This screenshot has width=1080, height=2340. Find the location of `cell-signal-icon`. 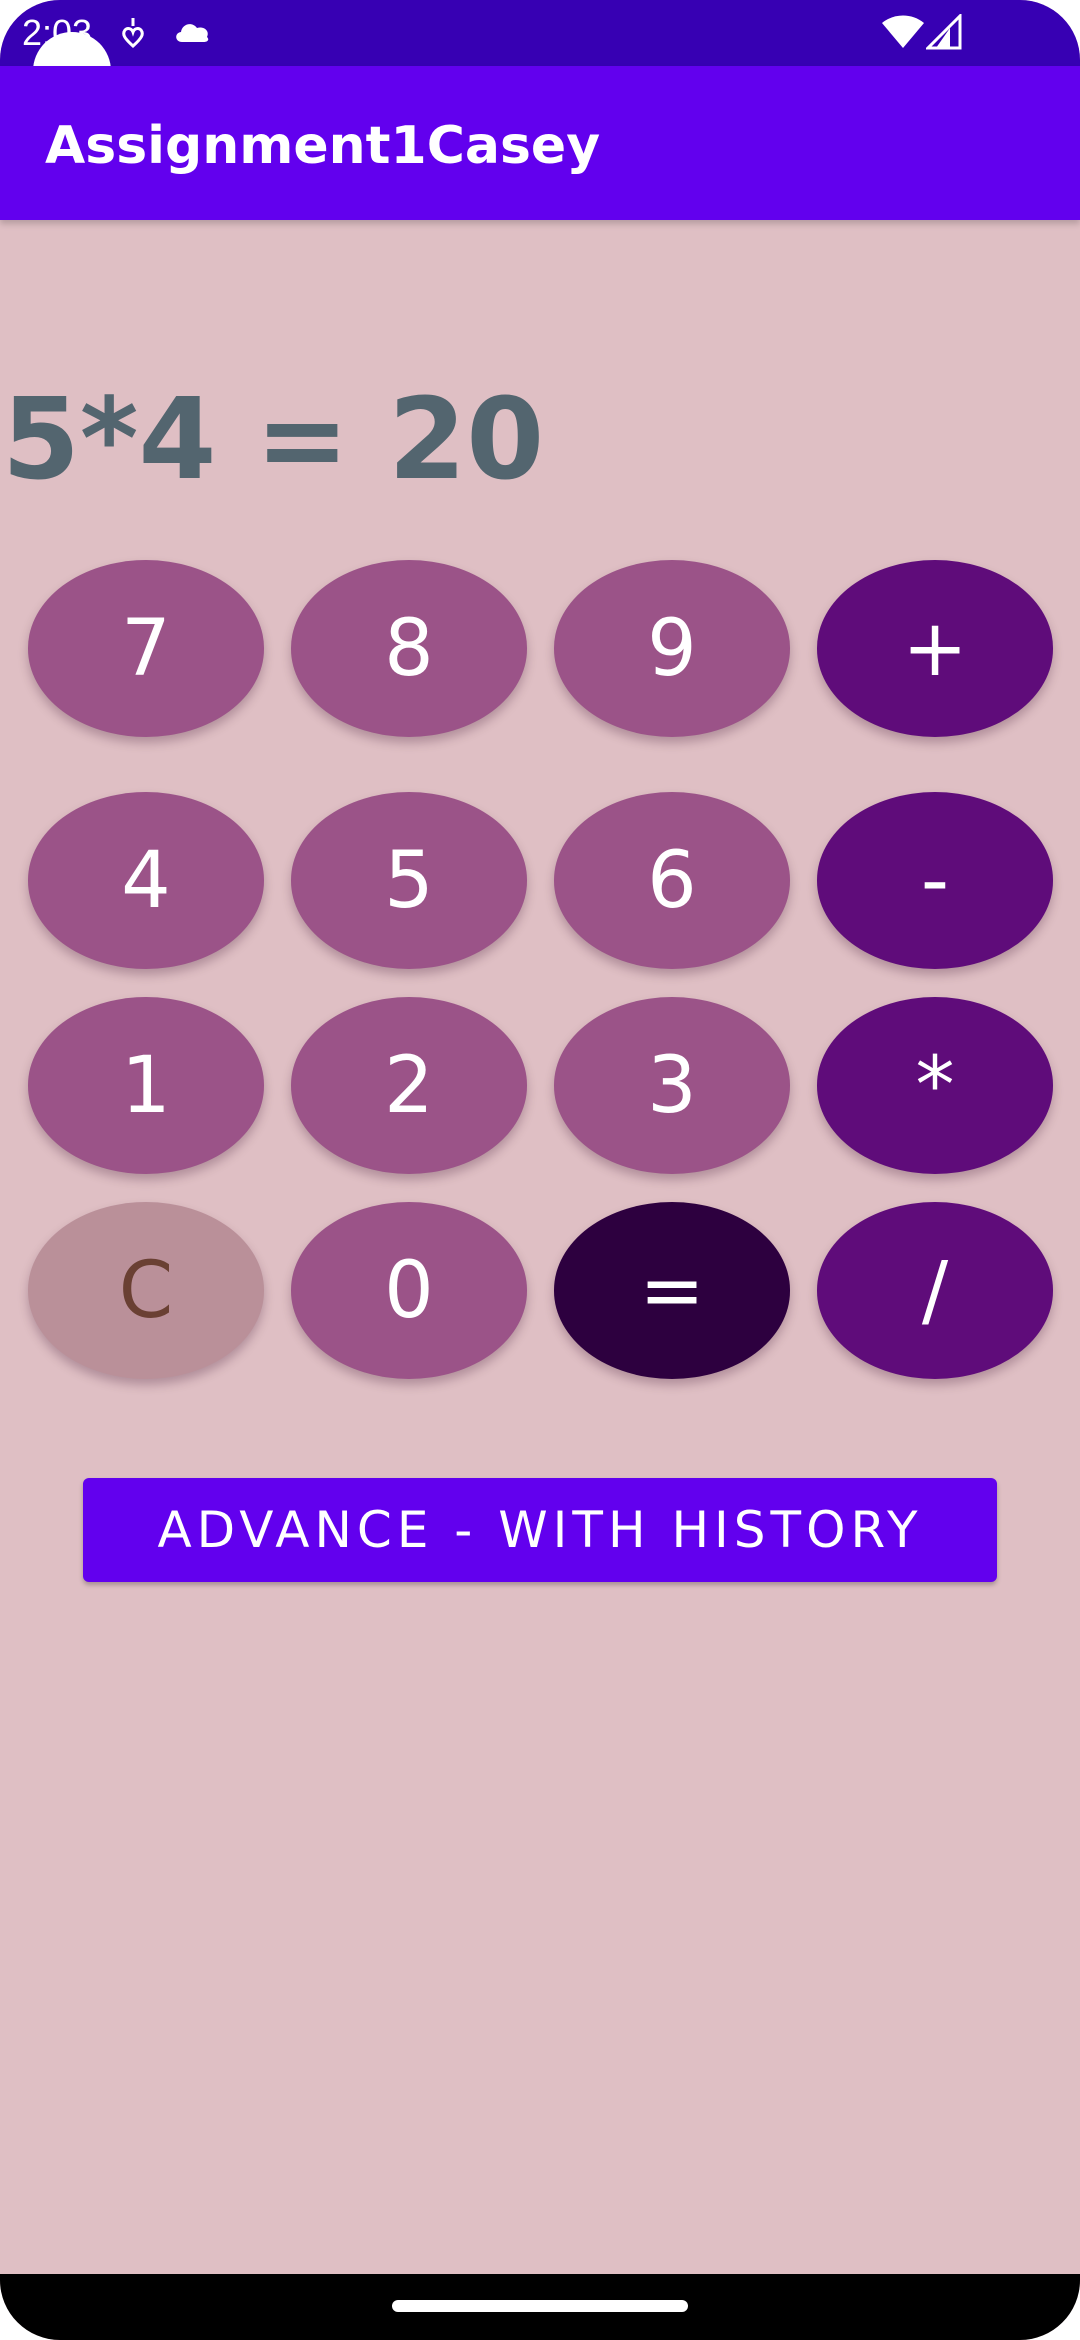

cell-signal-icon is located at coordinates (943, 33).